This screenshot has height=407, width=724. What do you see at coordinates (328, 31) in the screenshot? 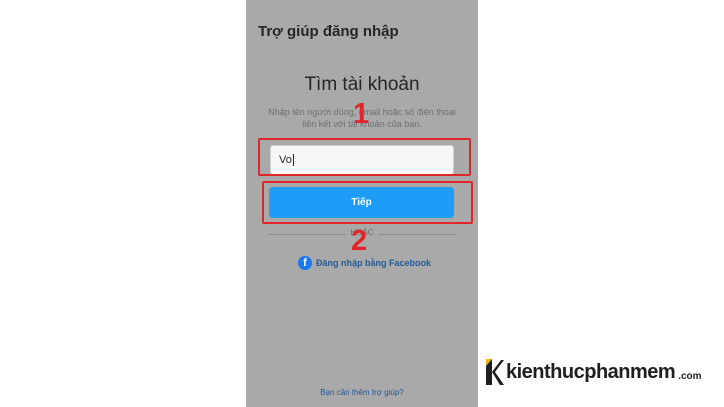
I see `page-header-title: Trợ giúp đăng nhập` at bounding box center [328, 31].